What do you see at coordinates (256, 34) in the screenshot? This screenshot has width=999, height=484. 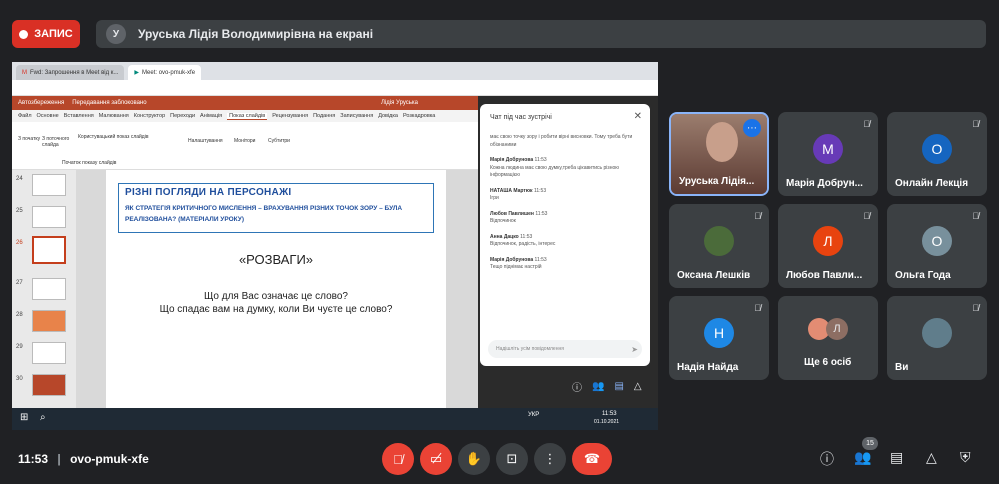 I see `presenter-text: Уруська Лідія Володимирівна на екрані` at bounding box center [256, 34].